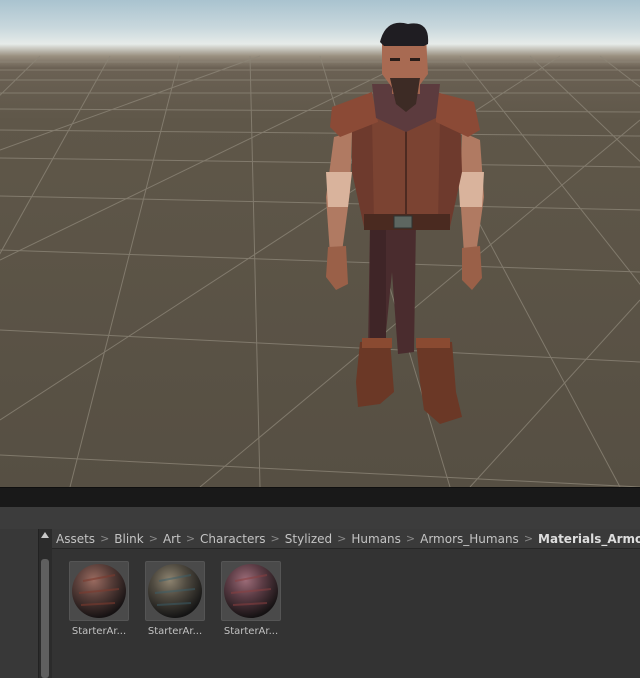  What do you see at coordinates (376, 539) in the screenshot?
I see `breadcrumb-humans: Humans` at bounding box center [376, 539].